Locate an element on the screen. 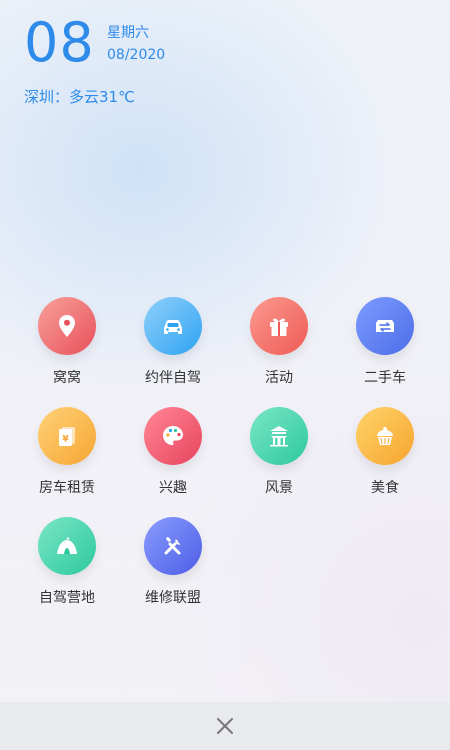 Image resolution: width=450 pixels, height=750 pixels. menu-item-label: 维修联盟 is located at coordinates (173, 598).